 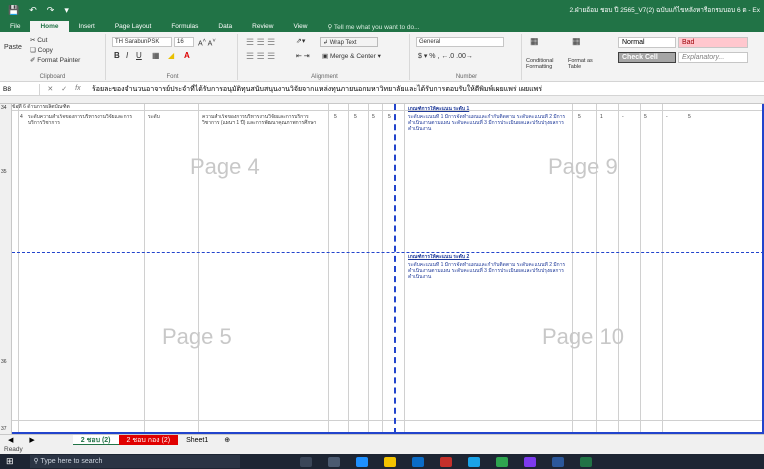 I want to click on style-bad: Bad, so click(x=713, y=42).